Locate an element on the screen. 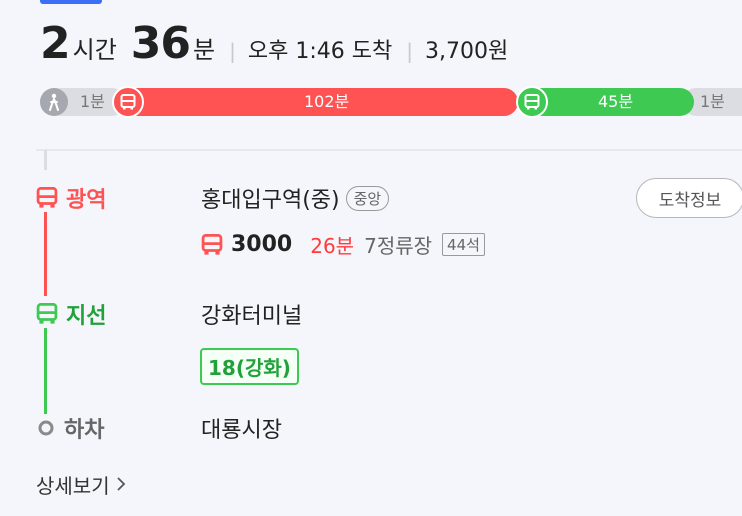 This screenshot has height=516, width=742. step-board-label: 광역 is located at coordinates (71, 198).